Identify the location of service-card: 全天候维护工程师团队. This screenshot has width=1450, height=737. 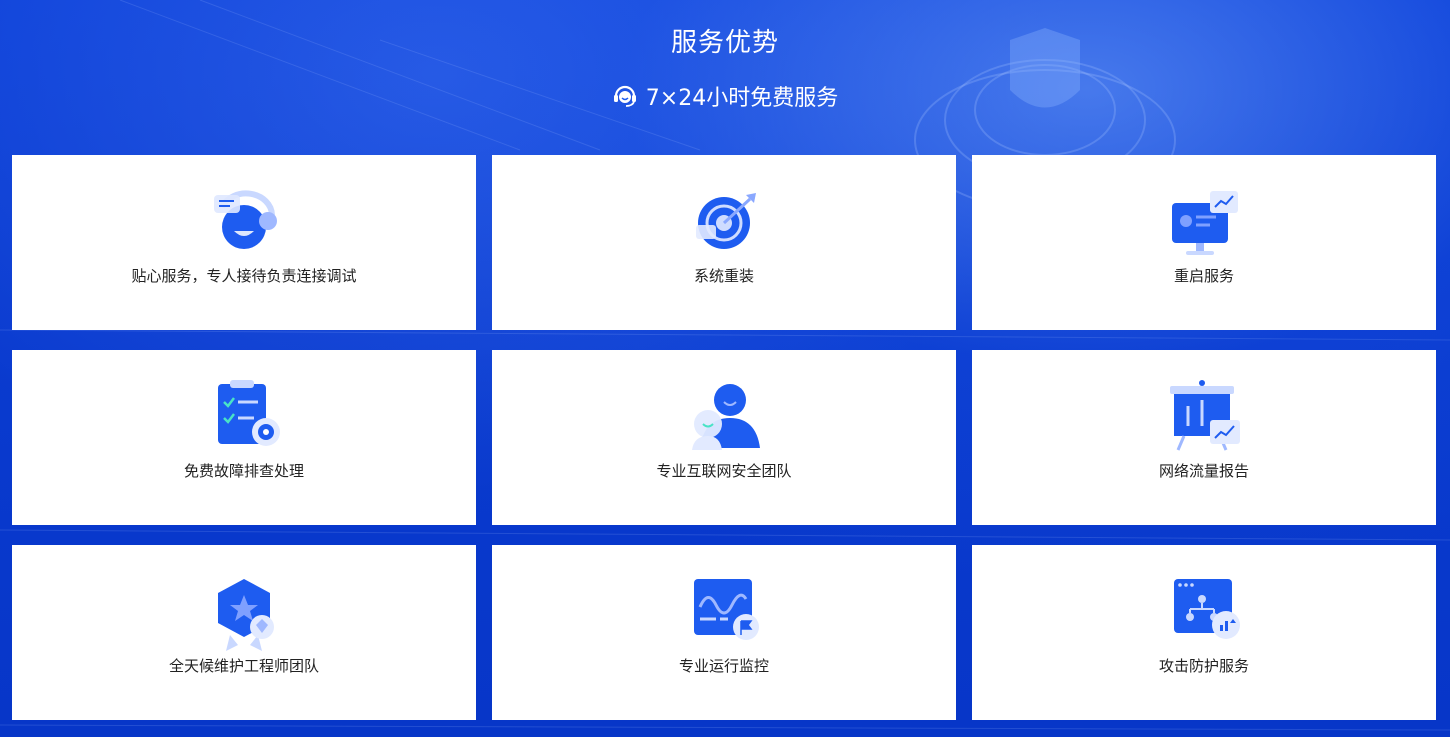
(244, 632).